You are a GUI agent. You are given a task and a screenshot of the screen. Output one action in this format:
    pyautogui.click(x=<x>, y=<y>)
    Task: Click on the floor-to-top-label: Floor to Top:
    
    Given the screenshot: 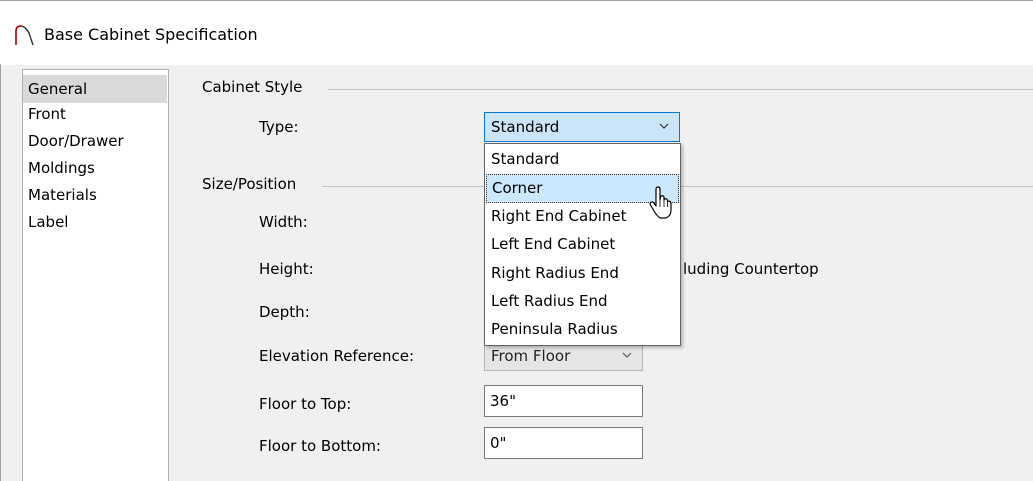 What is the action you would take?
    pyautogui.click(x=305, y=404)
    